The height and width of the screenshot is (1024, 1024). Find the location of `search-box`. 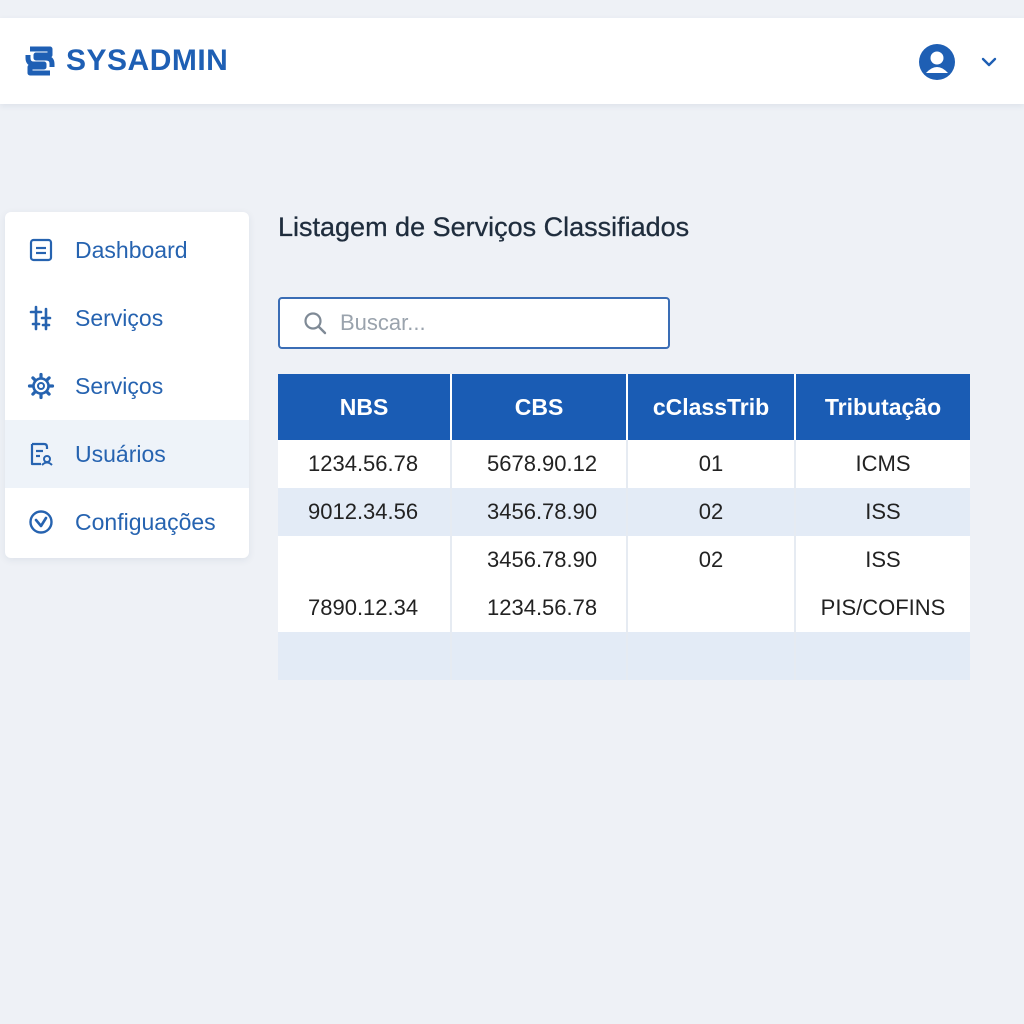

search-box is located at coordinates (474, 323).